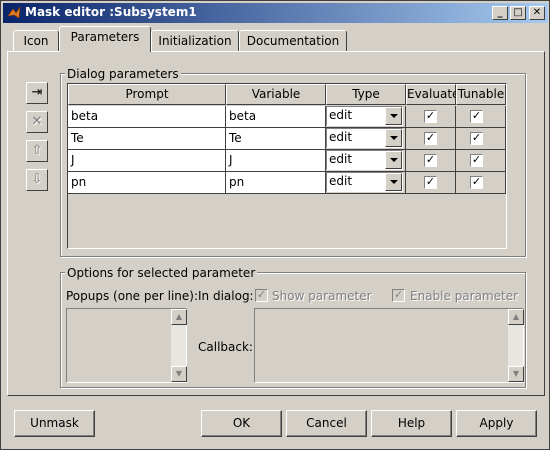 The width and height of the screenshot is (550, 450). Describe the element at coordinates (126, 345) in the screenshot. I see `popups-textarea: ▲ ▼` at that location.